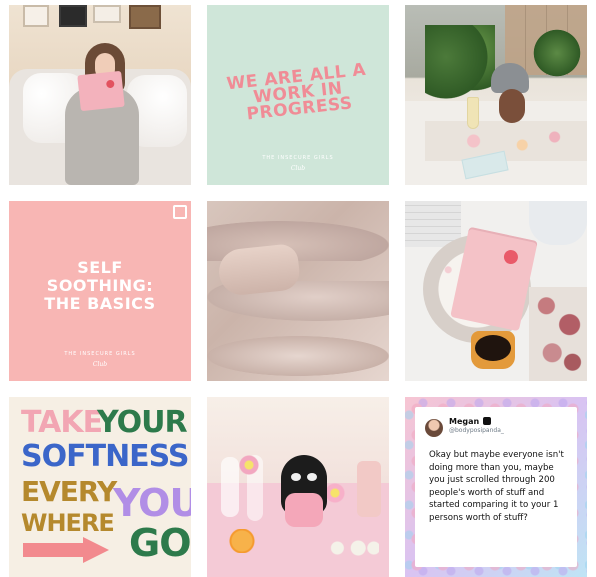 The image size is (596, 577). What do you see at coordinates (100, 267) in the screenshot?
I see `quote-line-1: SELF` at bounding box center [100, 267].